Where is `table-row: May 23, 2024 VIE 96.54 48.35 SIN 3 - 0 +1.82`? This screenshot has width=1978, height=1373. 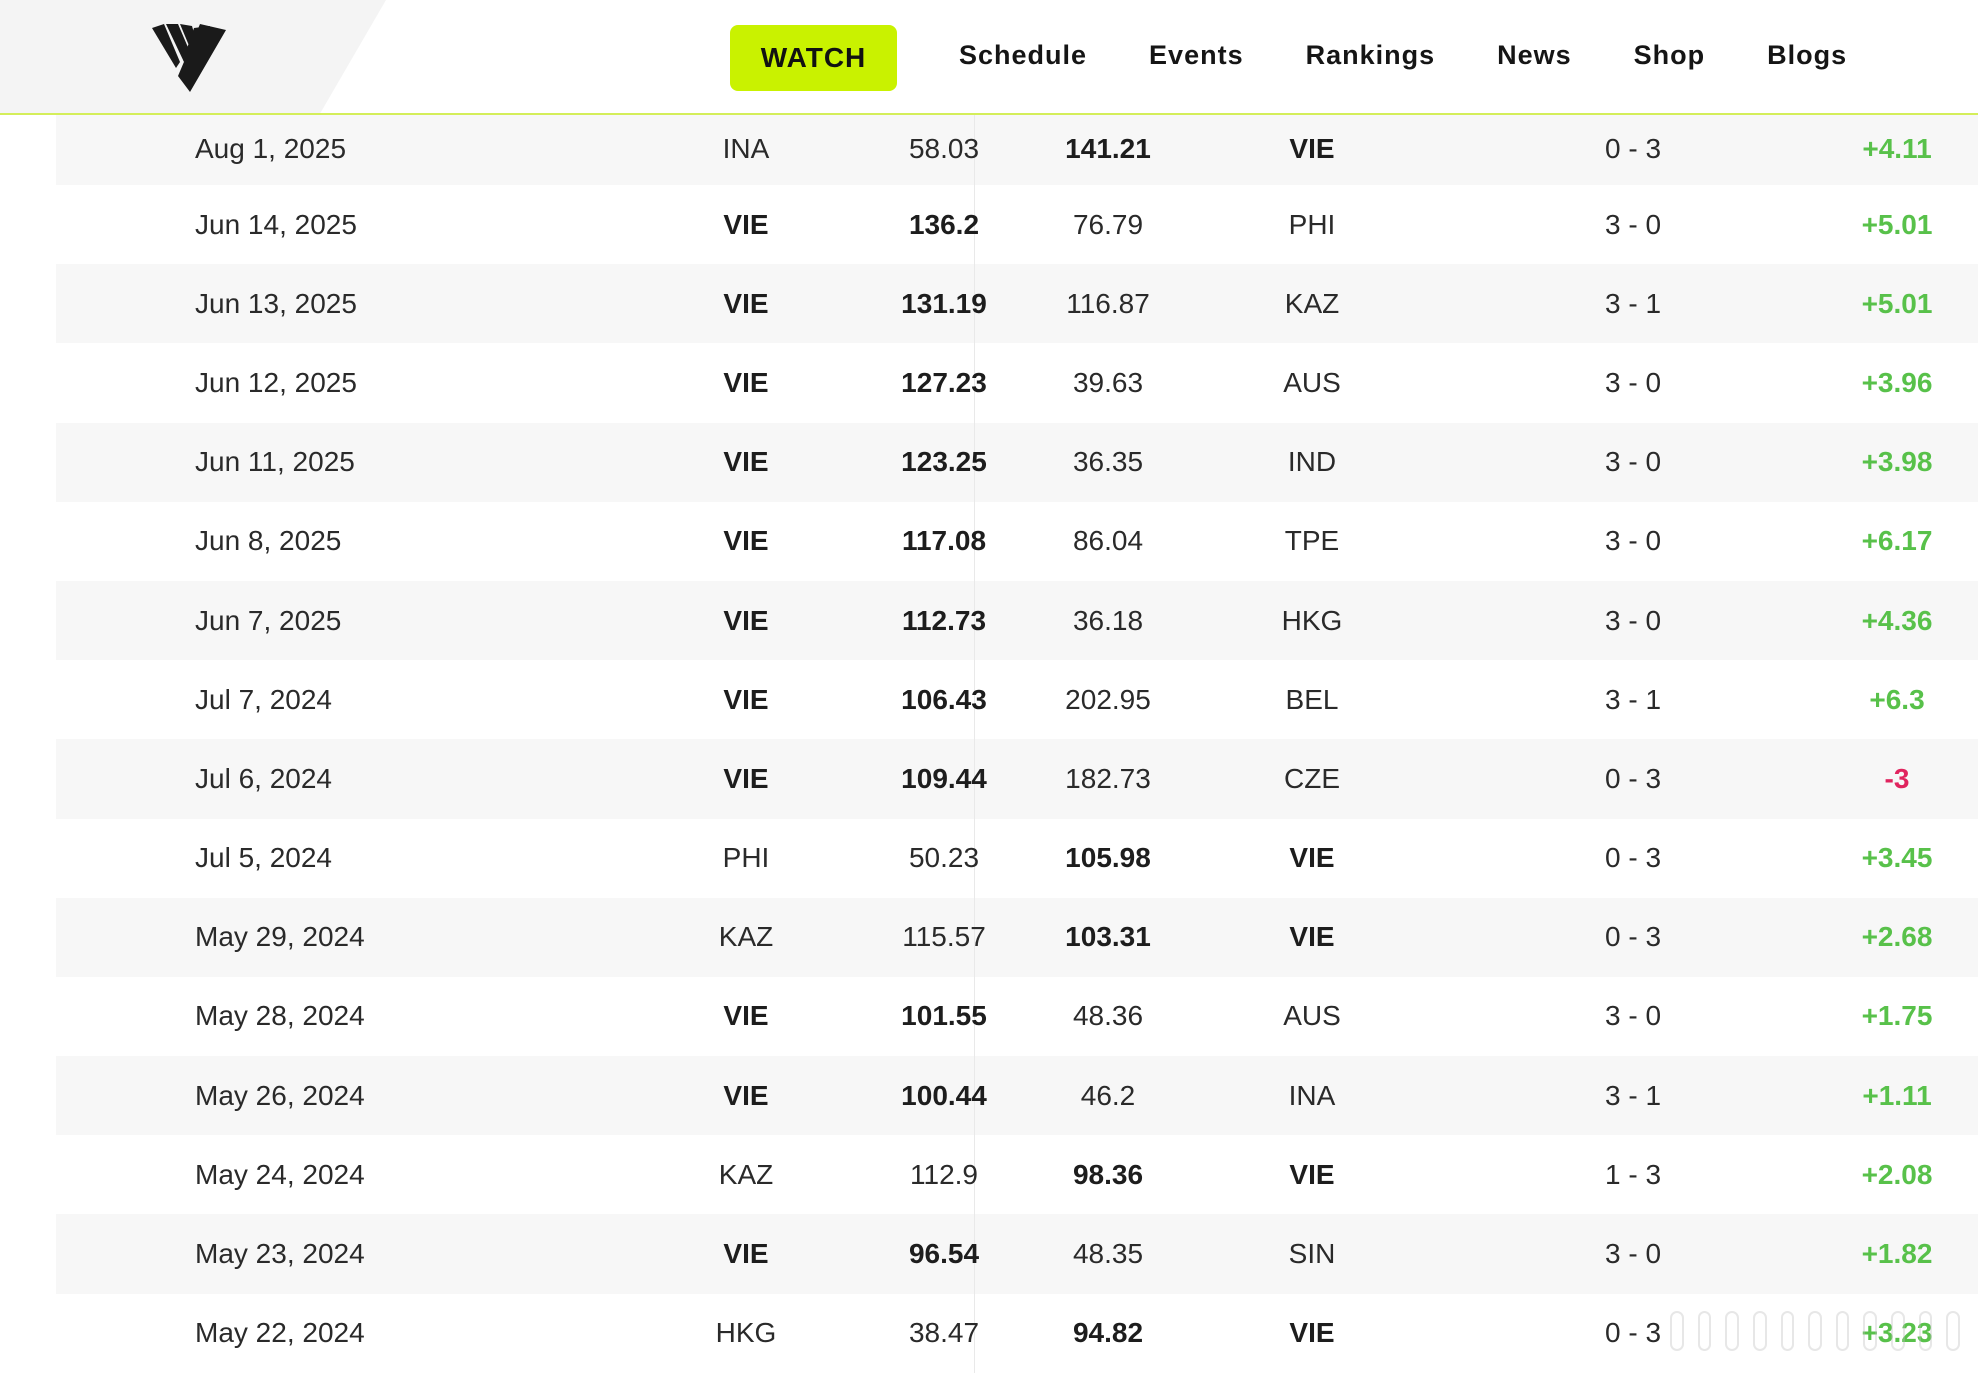 table-row: May 23, 2024 VIE 96.54 48.35 SIN 3 - 0 +1.82 is located at coordinates (1017, 1254).